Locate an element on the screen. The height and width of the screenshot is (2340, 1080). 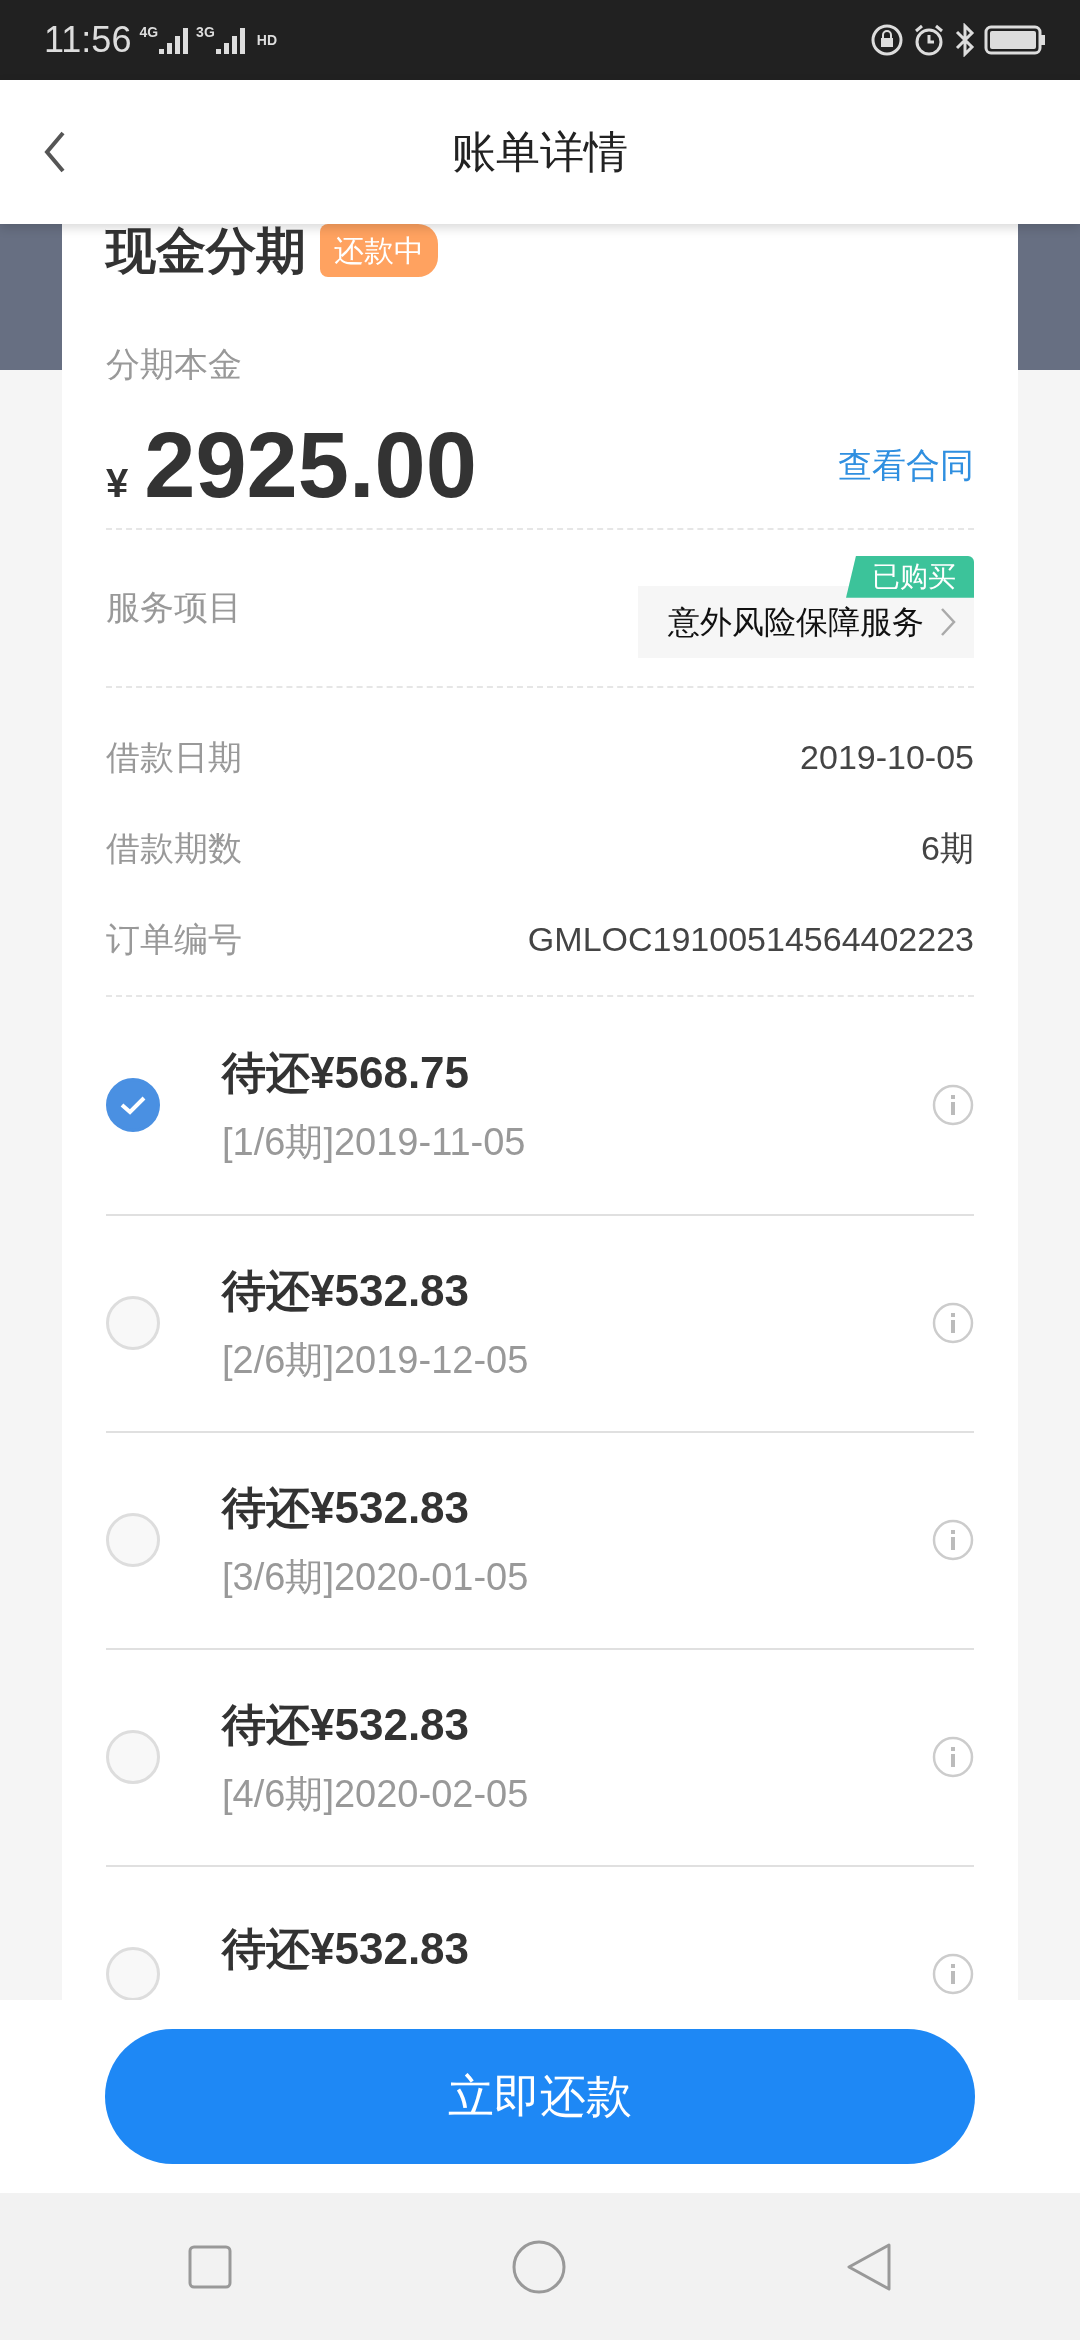
status-badge: 还款中 is located at coordinates (379, 250).